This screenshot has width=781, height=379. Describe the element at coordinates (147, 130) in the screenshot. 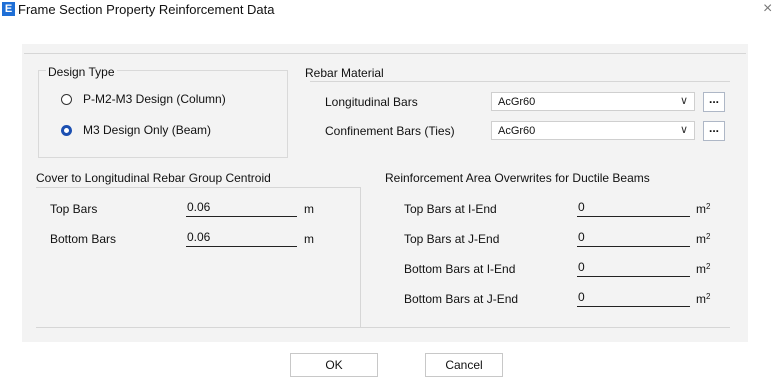

I see `radio-beam-label: M3 Design Only (Beam)` at that location.